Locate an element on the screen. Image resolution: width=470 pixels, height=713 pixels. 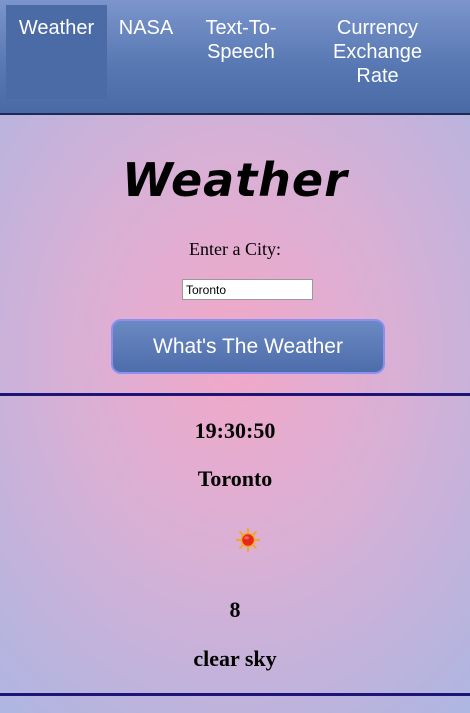
nav-item-weather: Weather is located at coordinates (56, 52).